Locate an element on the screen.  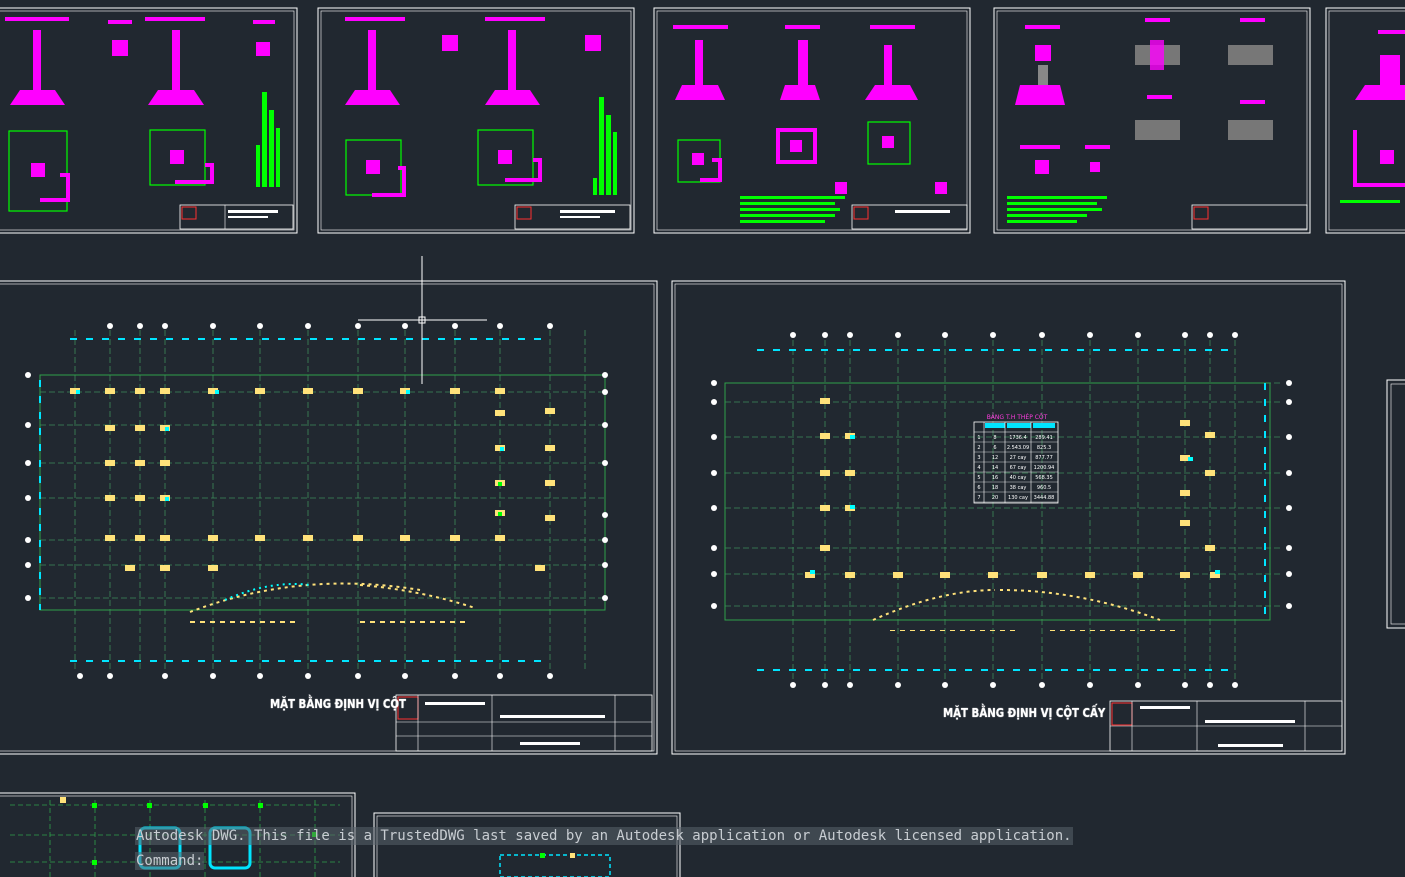
steel-table-cell: 289.41 is located at coordinates (1044, 438).